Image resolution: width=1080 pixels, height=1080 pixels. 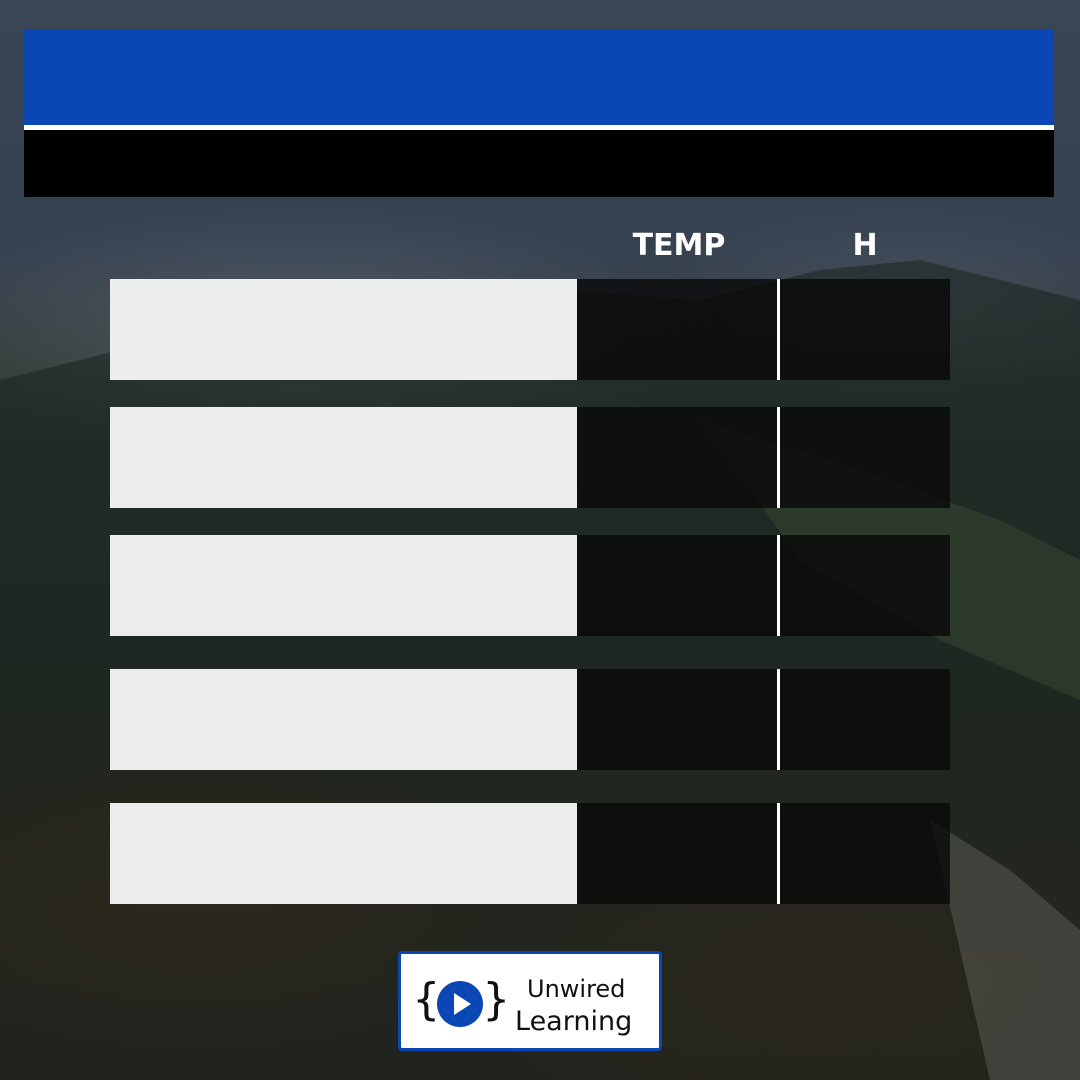 What do you see at coordinates (539, 77) in the screenshot?
I see `header-title-bar` at bounding box center [539, 77].